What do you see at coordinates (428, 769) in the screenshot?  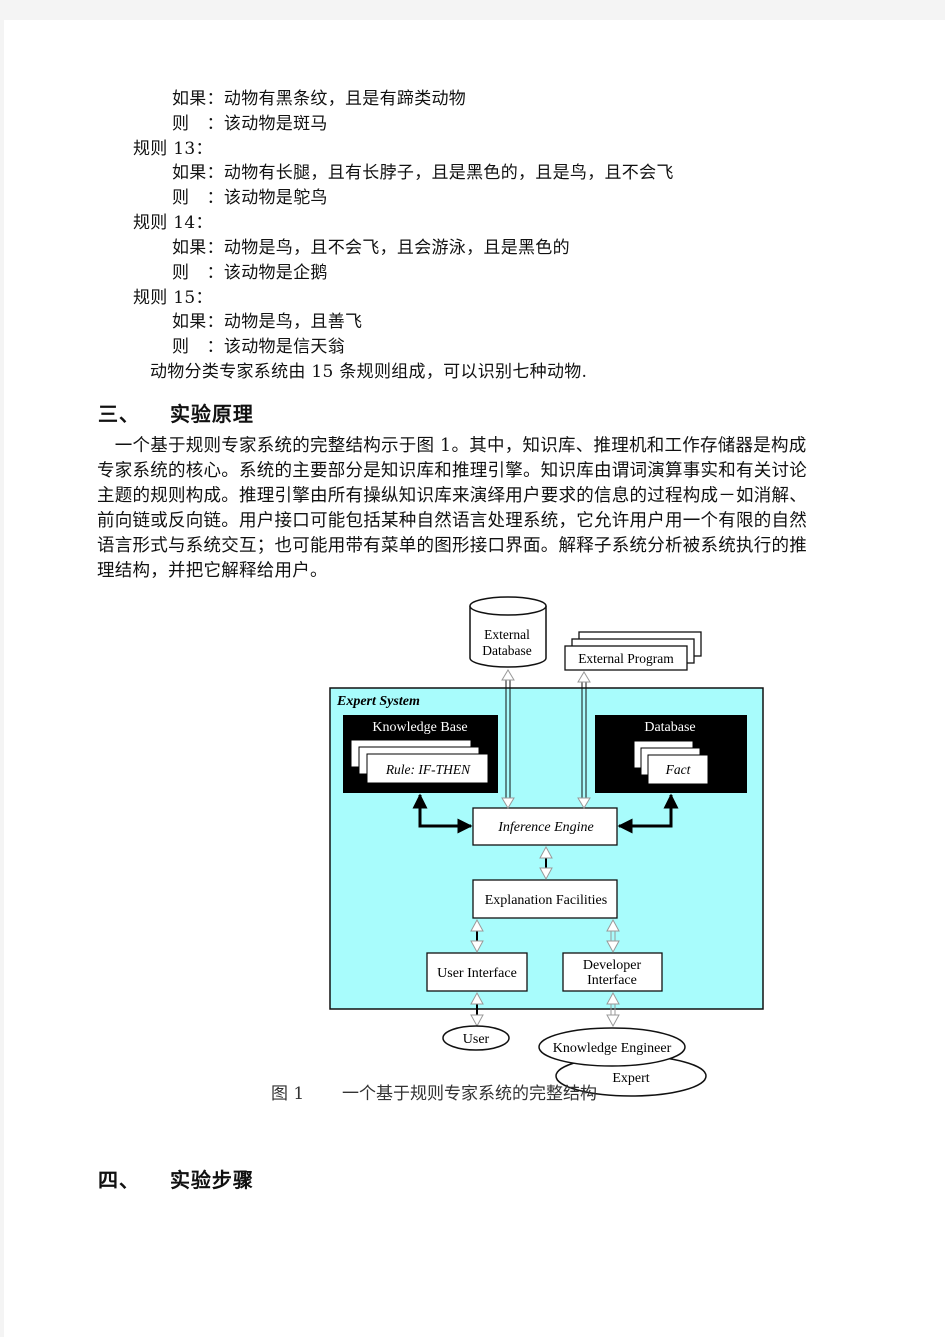 I see `rule-label: Rule: IF-THEN` at bounding box center [428, 769].